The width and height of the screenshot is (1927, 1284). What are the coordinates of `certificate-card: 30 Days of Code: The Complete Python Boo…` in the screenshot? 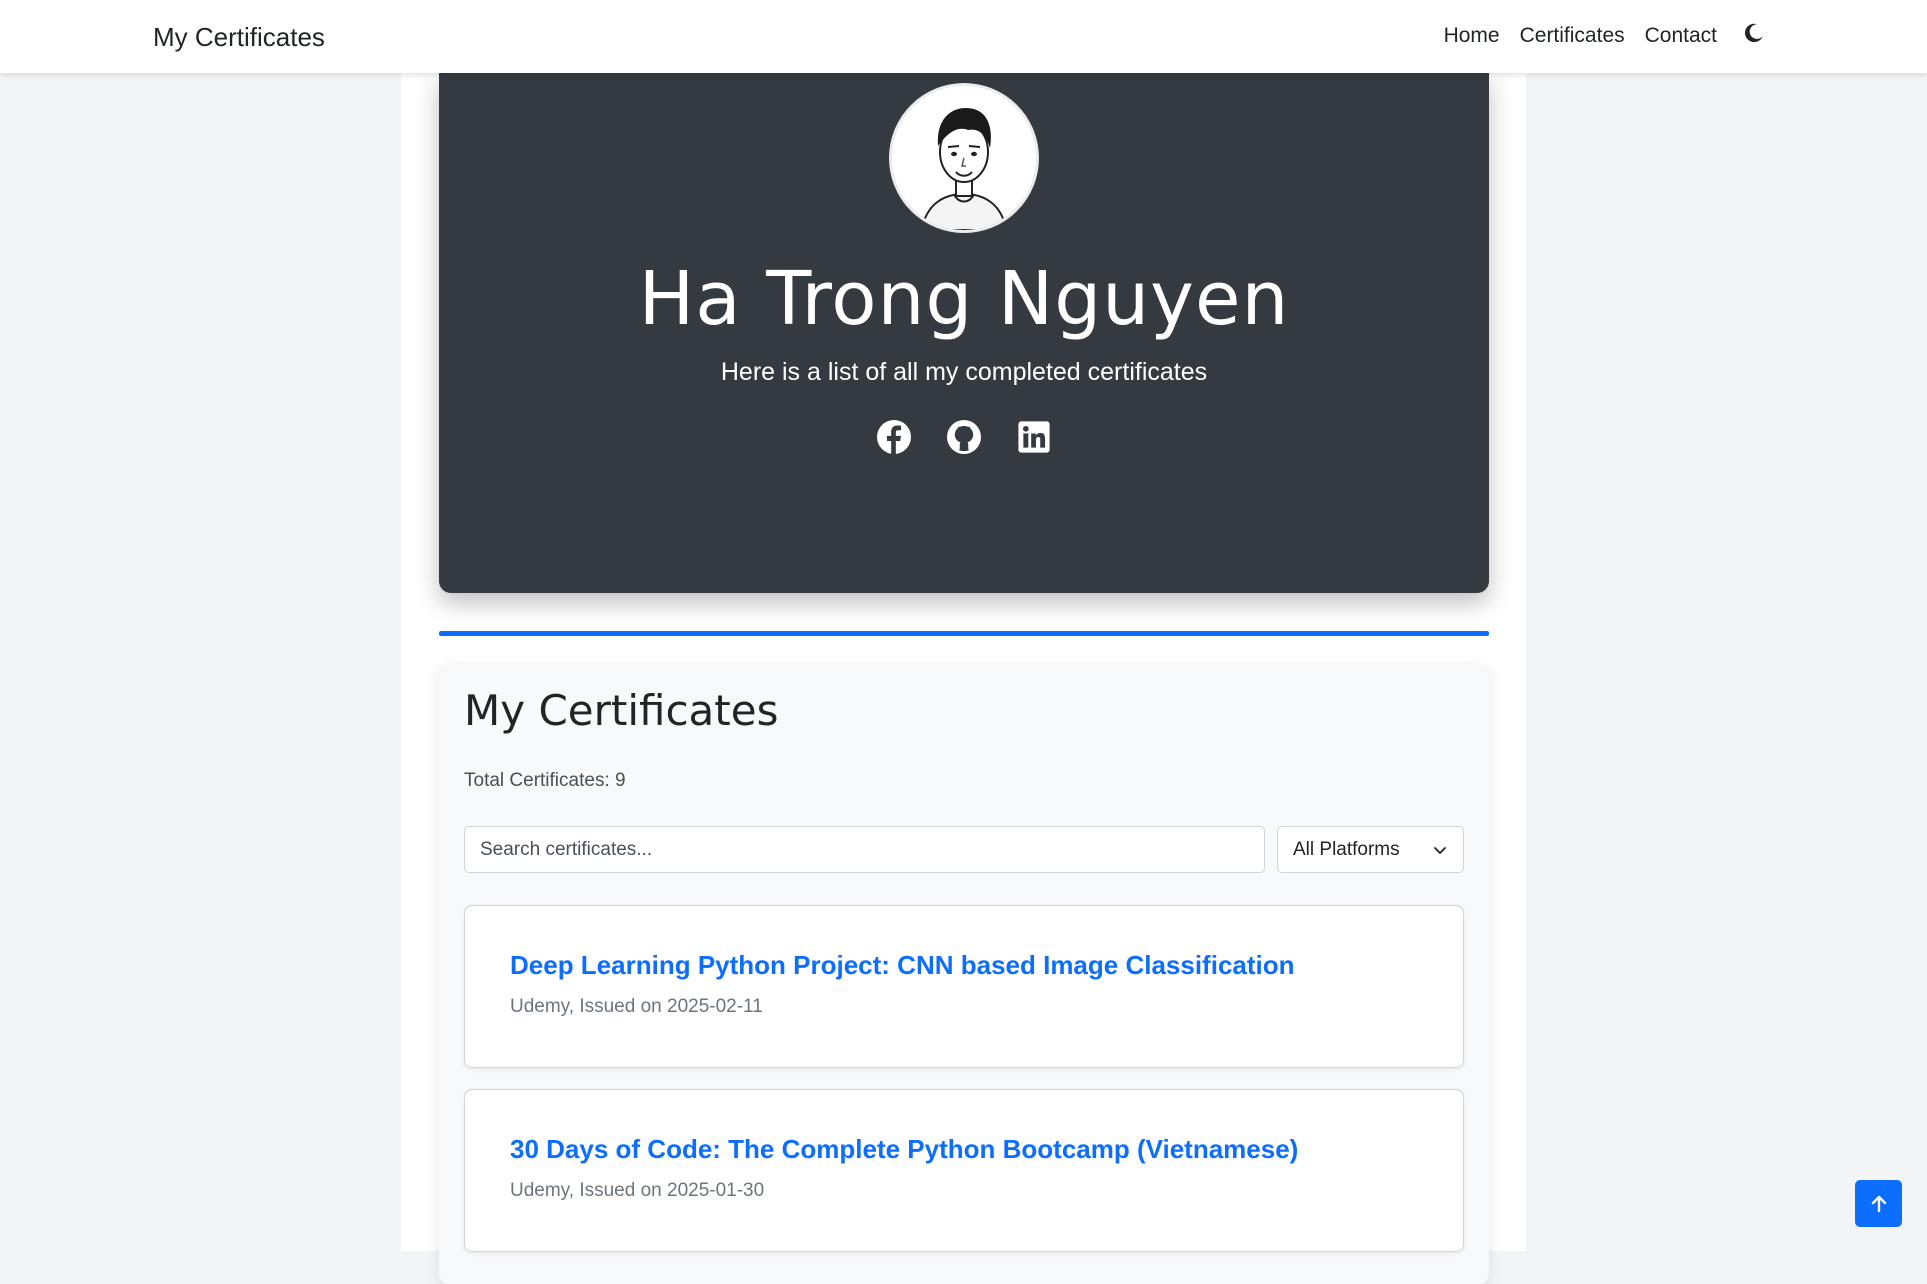 It's located at (964, 1170).